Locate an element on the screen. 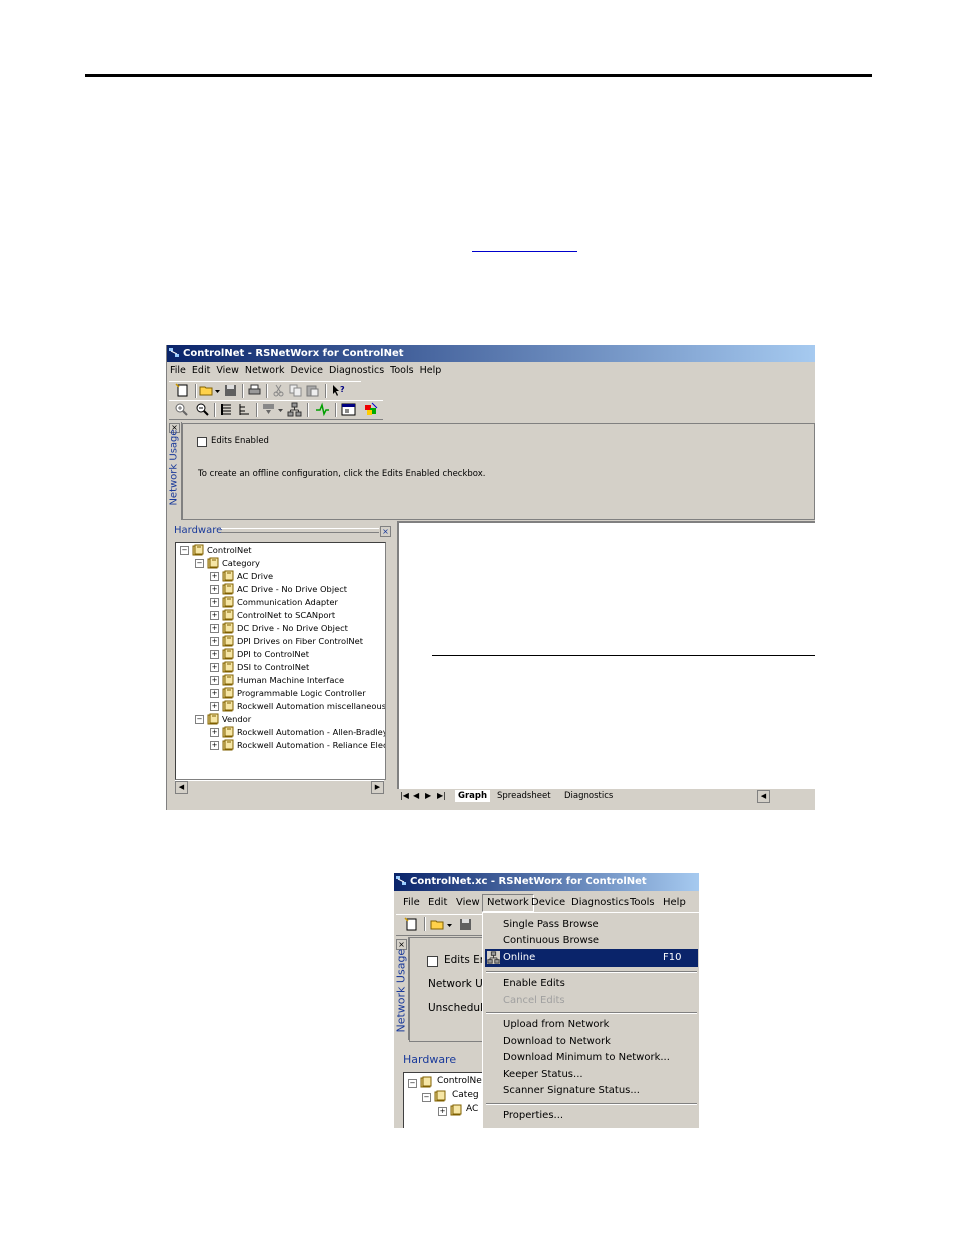 Image resolution: width=954 pixels, height=1235 pixels. window-properties-icon is located at coordinates (348, 409).